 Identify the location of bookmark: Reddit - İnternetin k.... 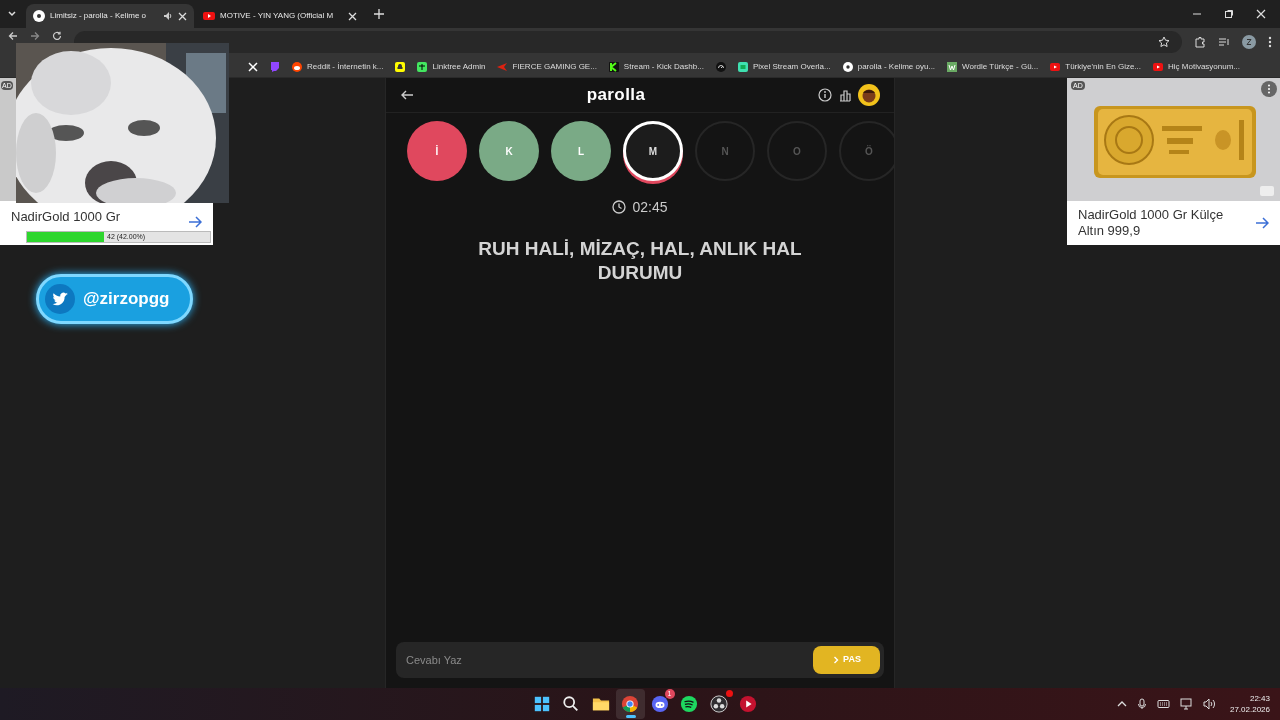
(338, 66).